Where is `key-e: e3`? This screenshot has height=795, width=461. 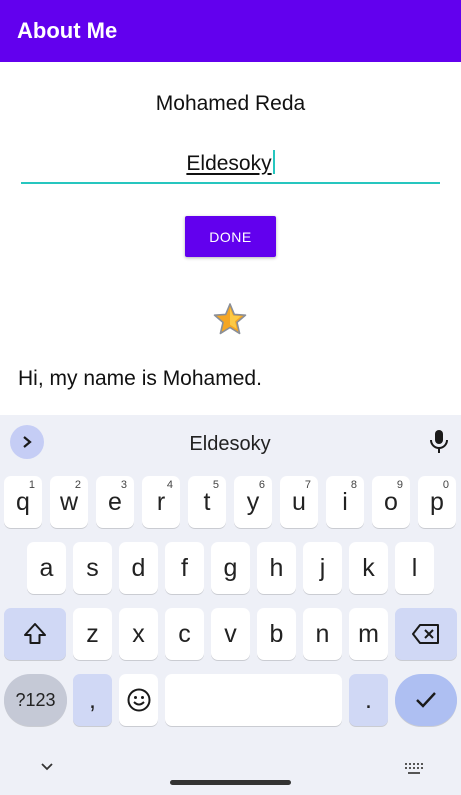 key-e: e3 is located at coordinates (115, 502).